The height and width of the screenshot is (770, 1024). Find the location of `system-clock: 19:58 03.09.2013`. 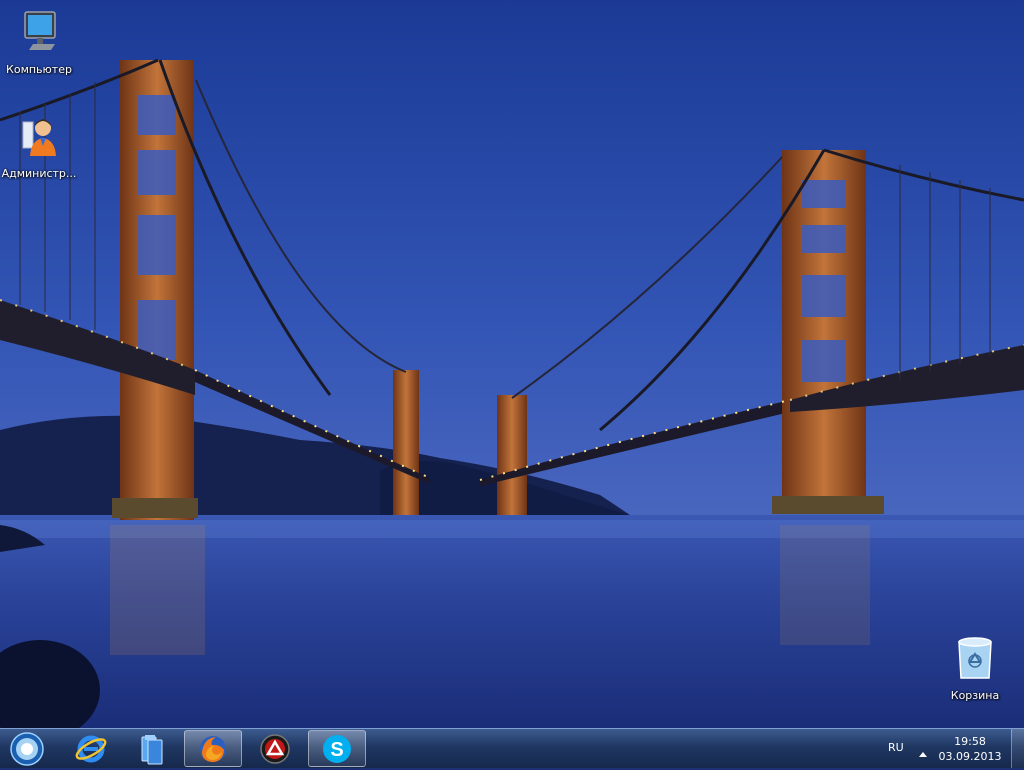

system-clock: 19:58 03.09.2013 is located at coordinates (970, 749).